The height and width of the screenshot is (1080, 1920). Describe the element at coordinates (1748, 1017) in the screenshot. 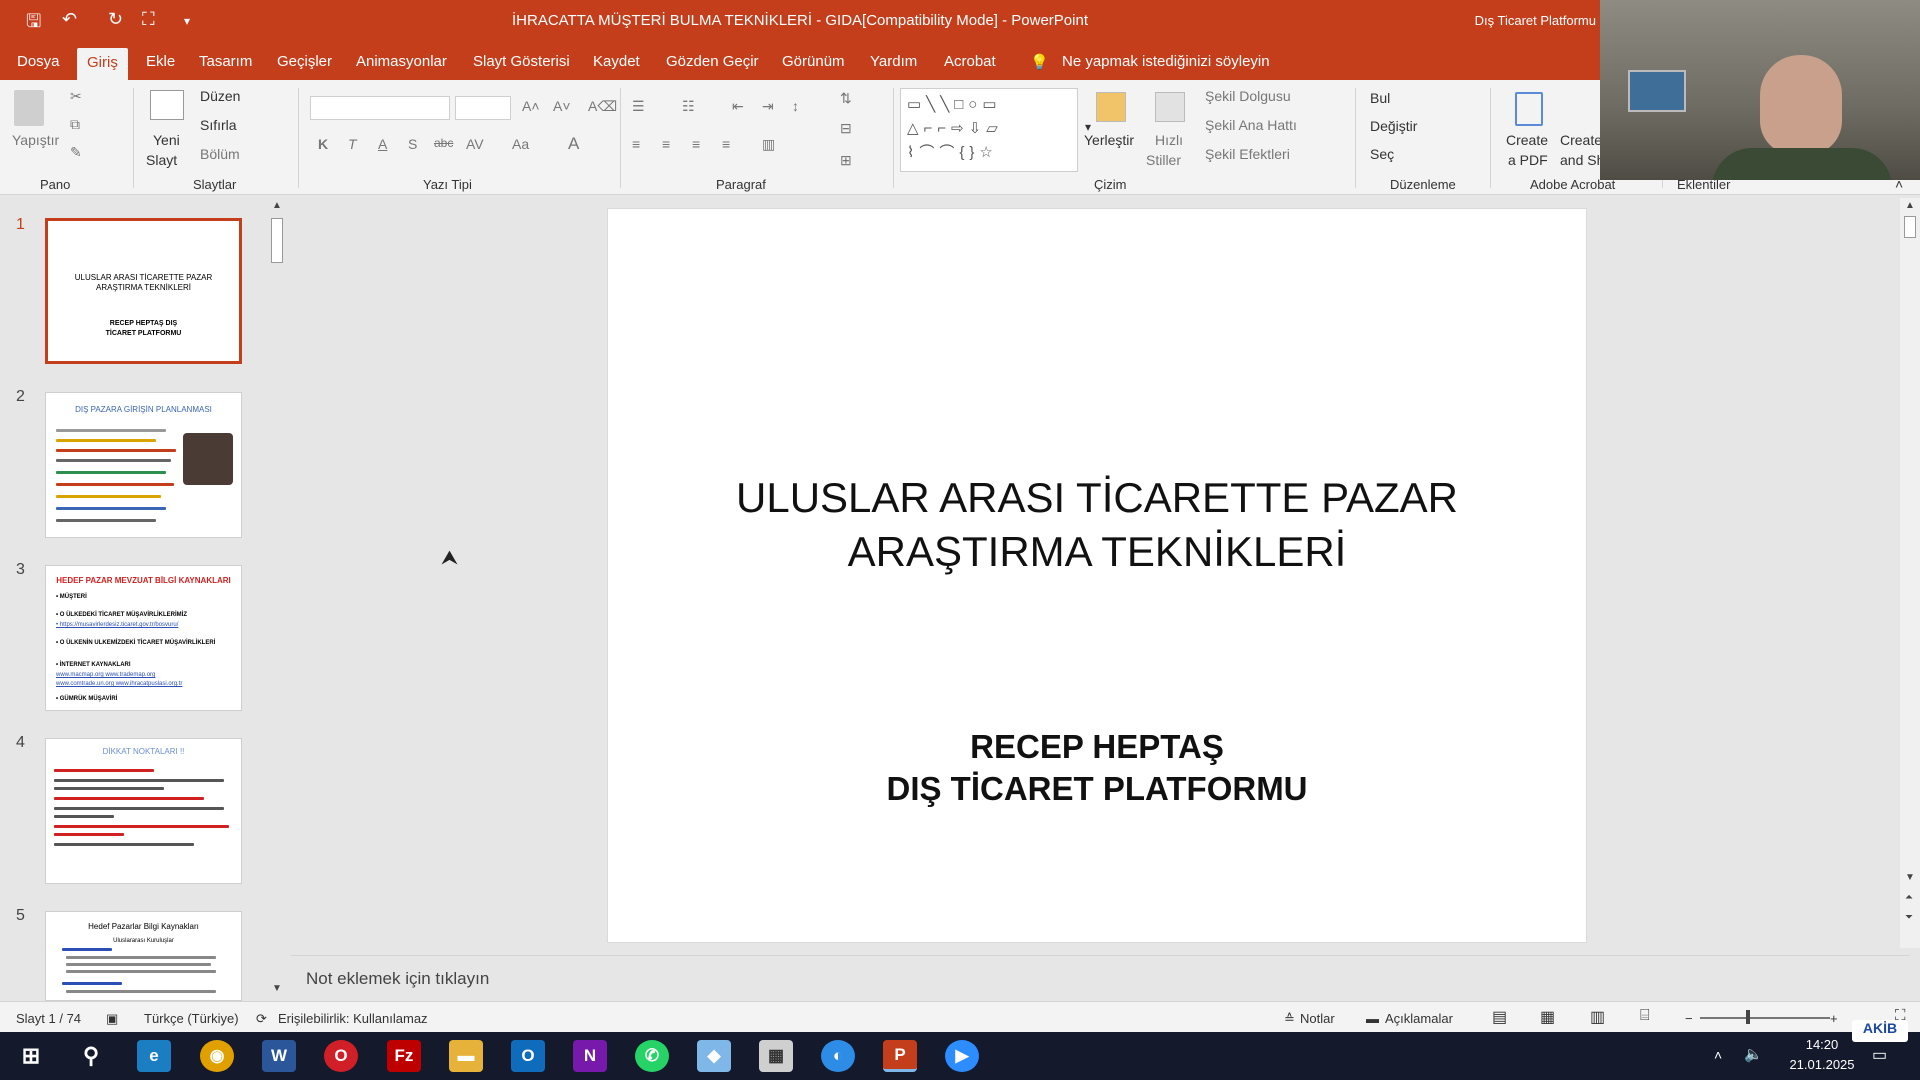

I see `zoom-slider-handle` at that location.